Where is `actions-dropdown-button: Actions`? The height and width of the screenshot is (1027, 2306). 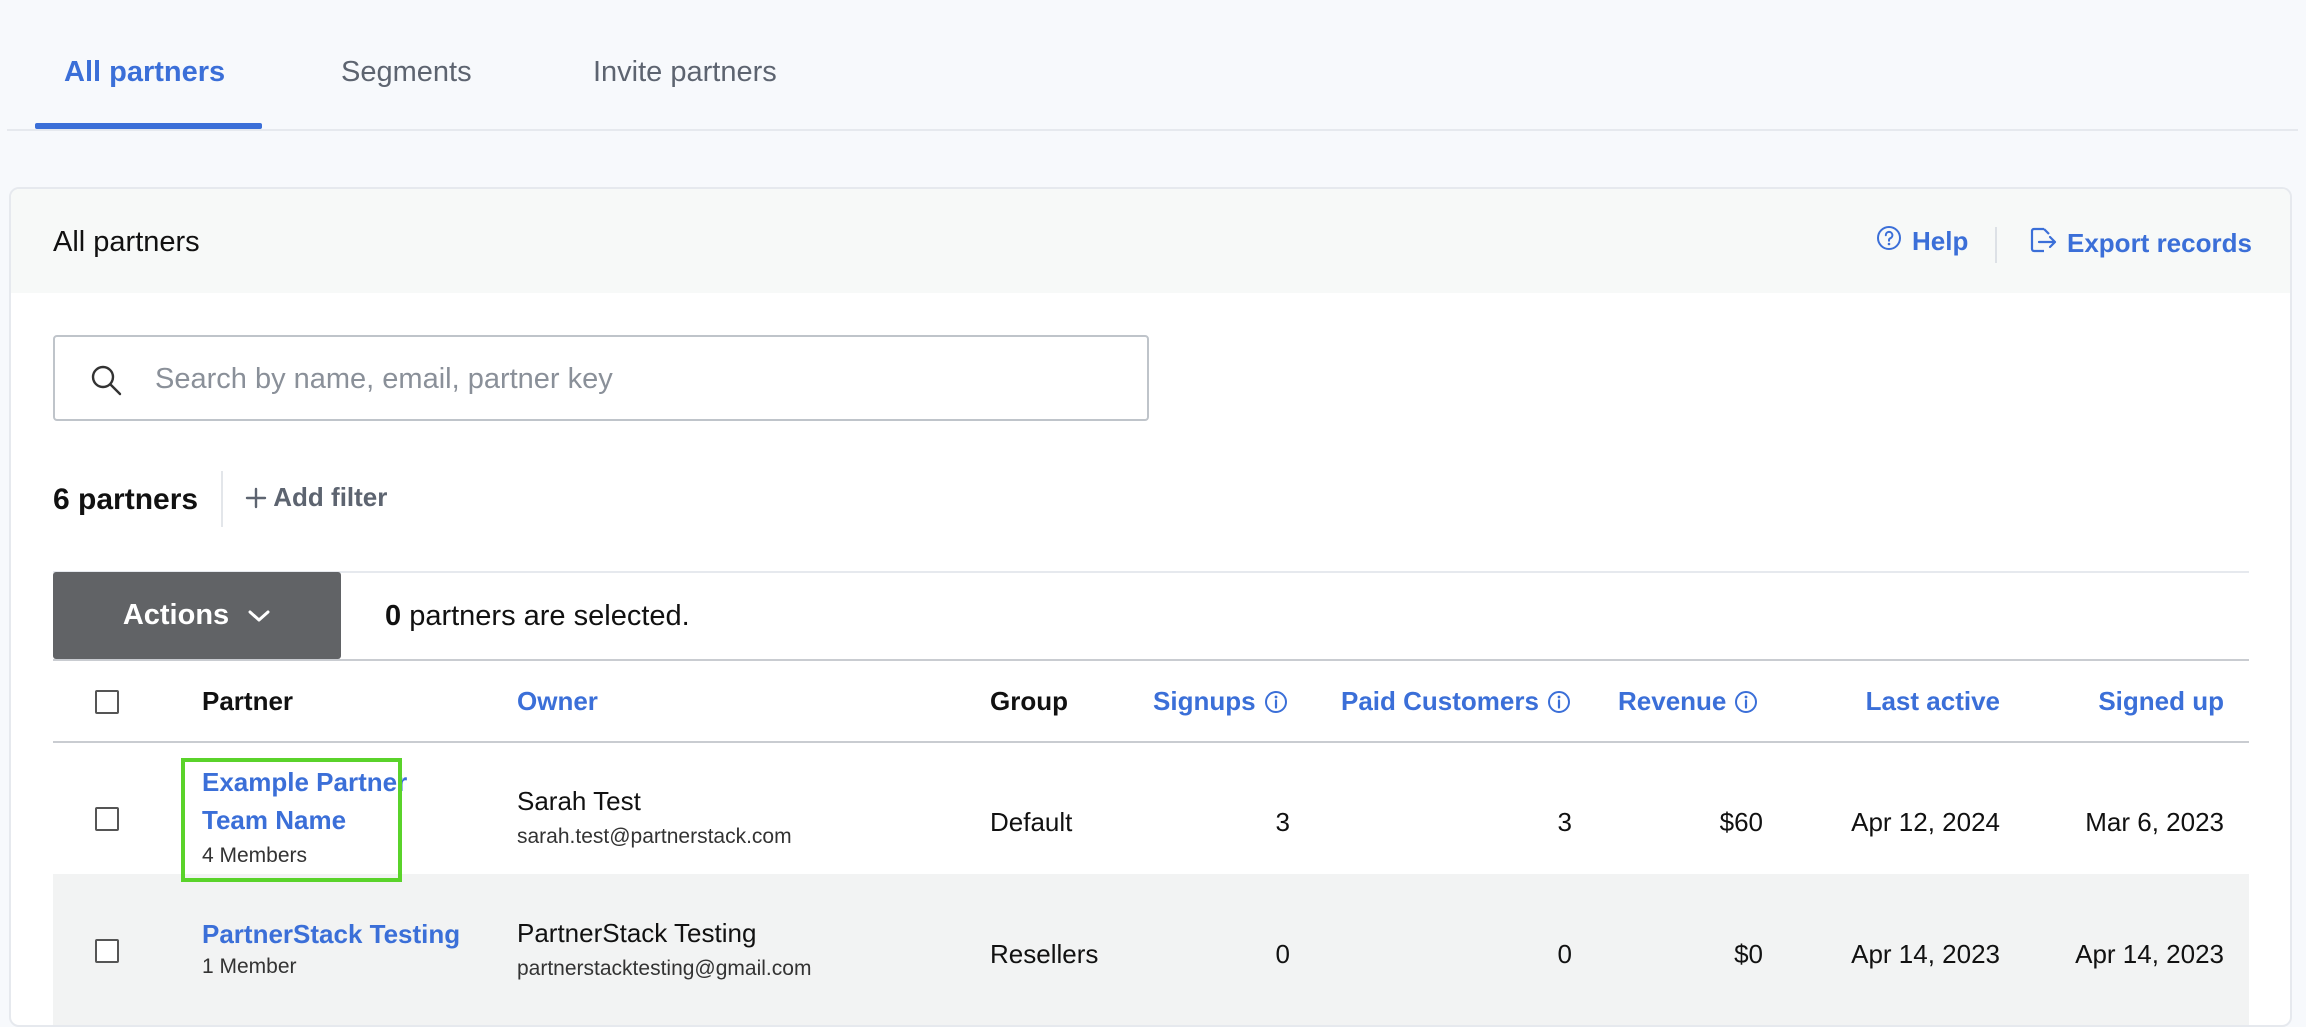 actions-dropdown-button: Actions is located at coordinates (197, 615).